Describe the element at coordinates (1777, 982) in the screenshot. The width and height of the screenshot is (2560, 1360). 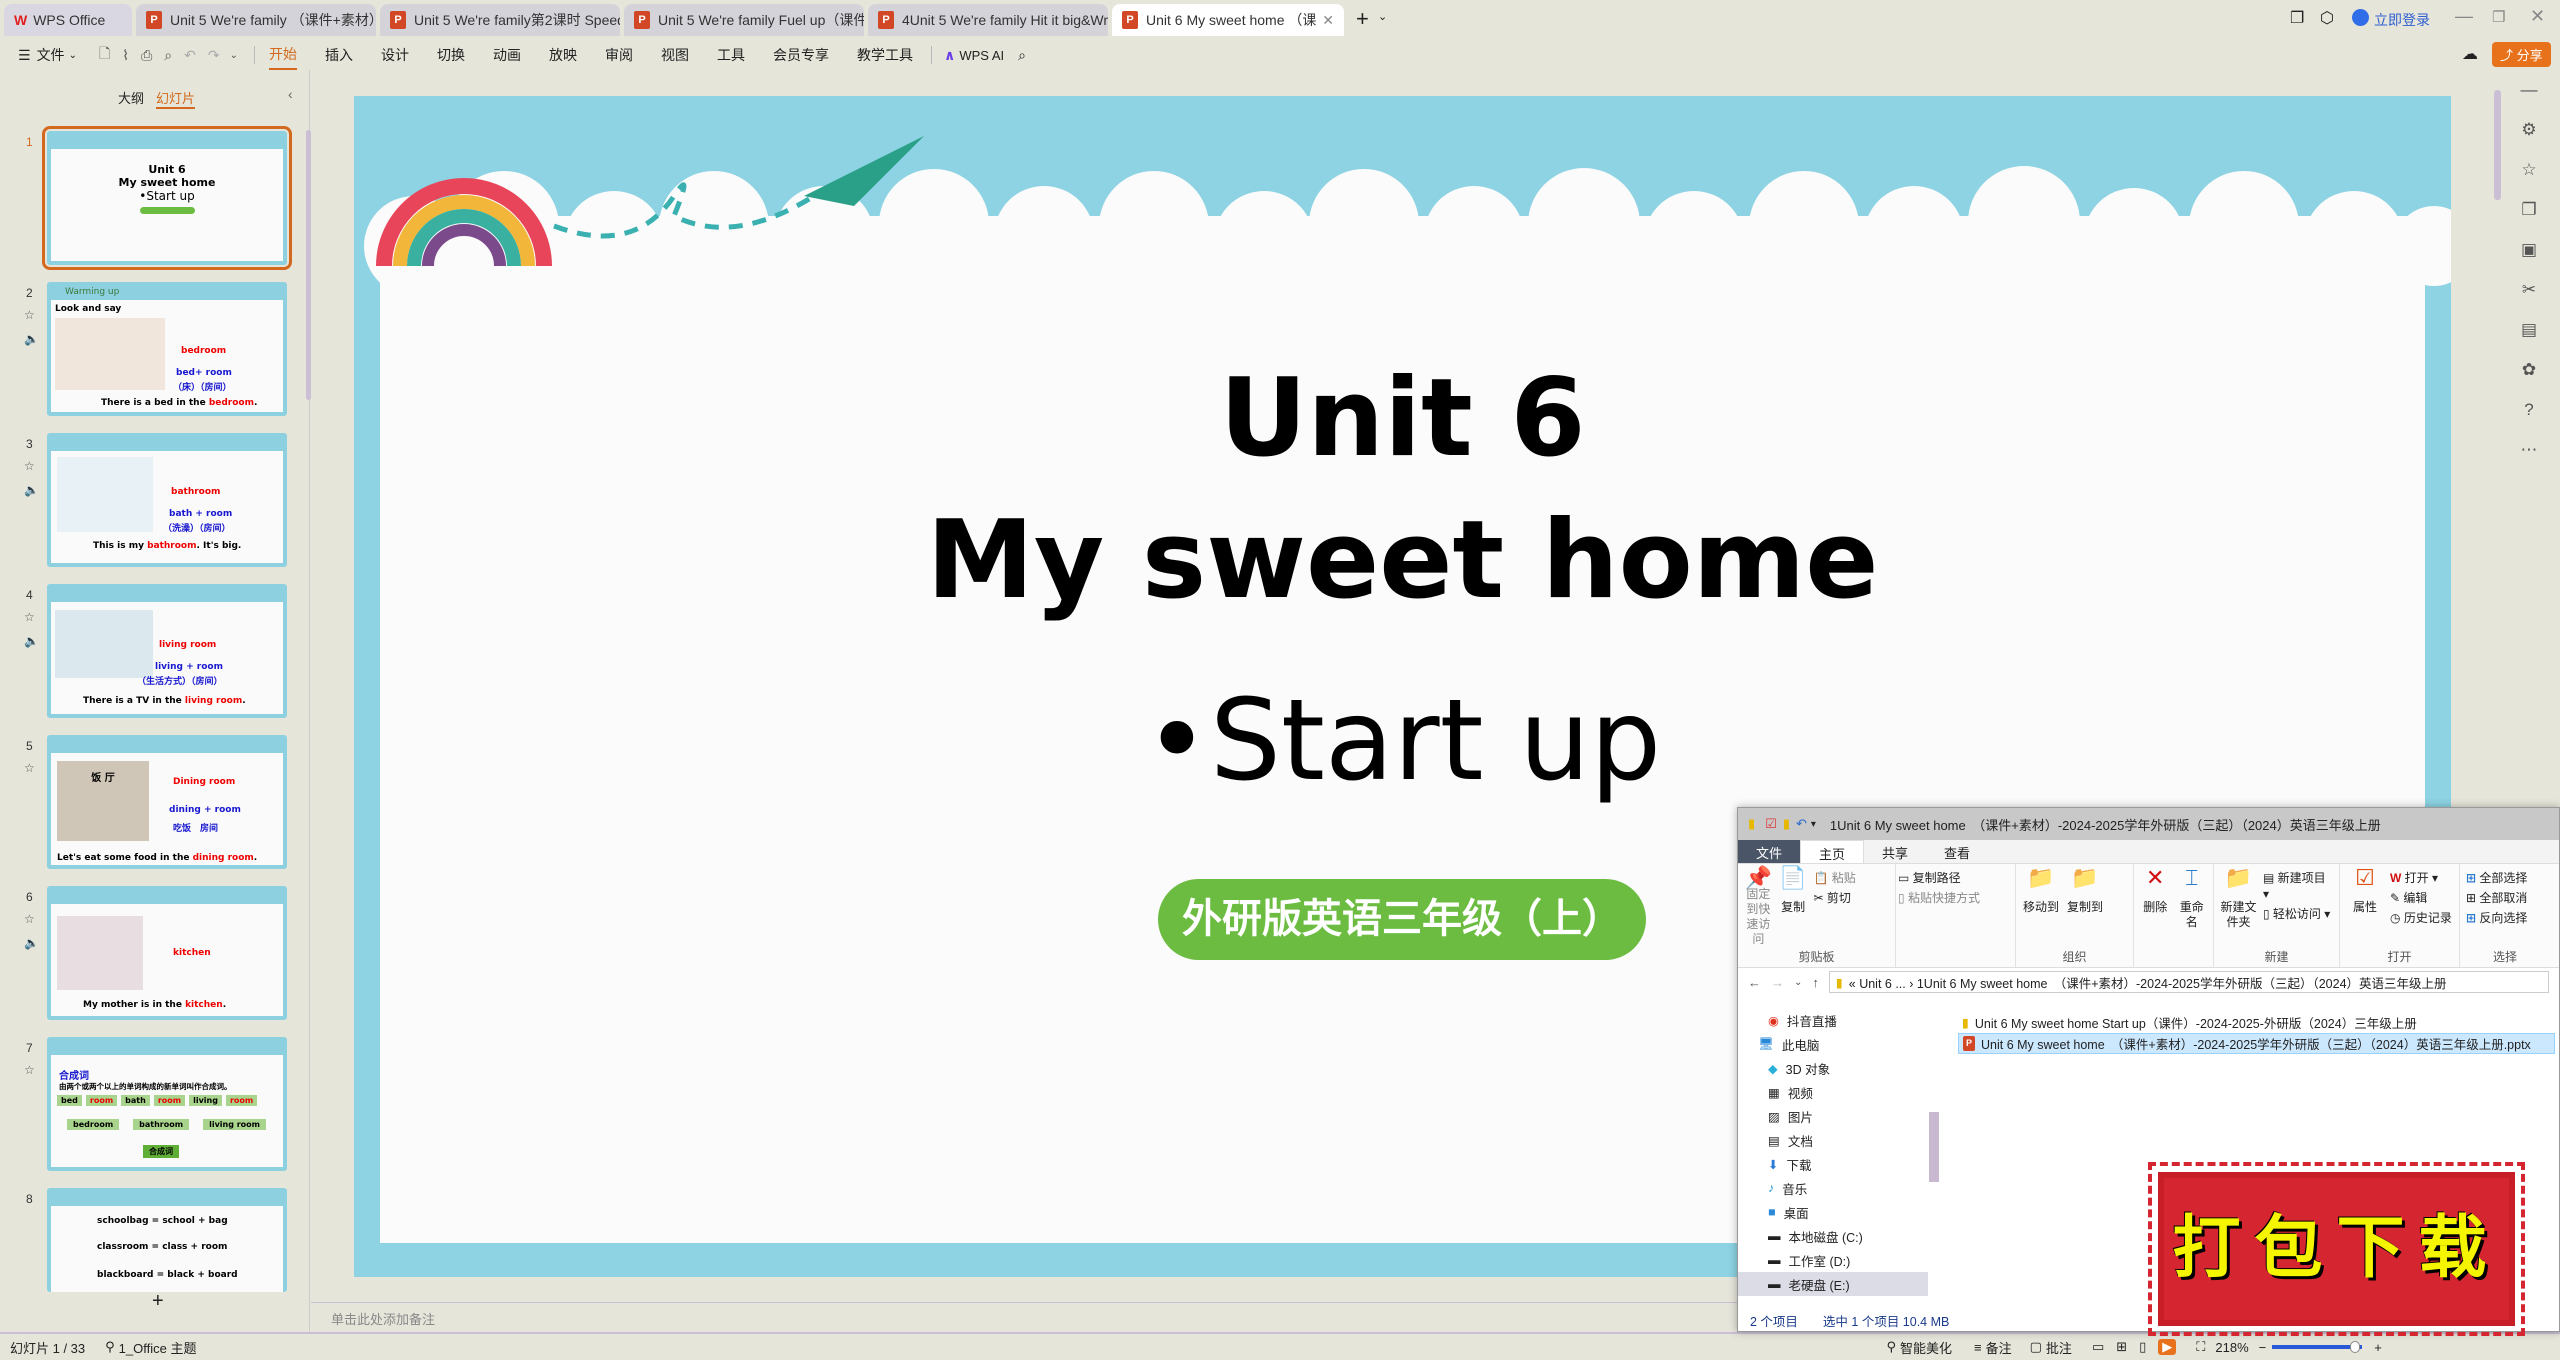
I see `forward-button: →` at that location.